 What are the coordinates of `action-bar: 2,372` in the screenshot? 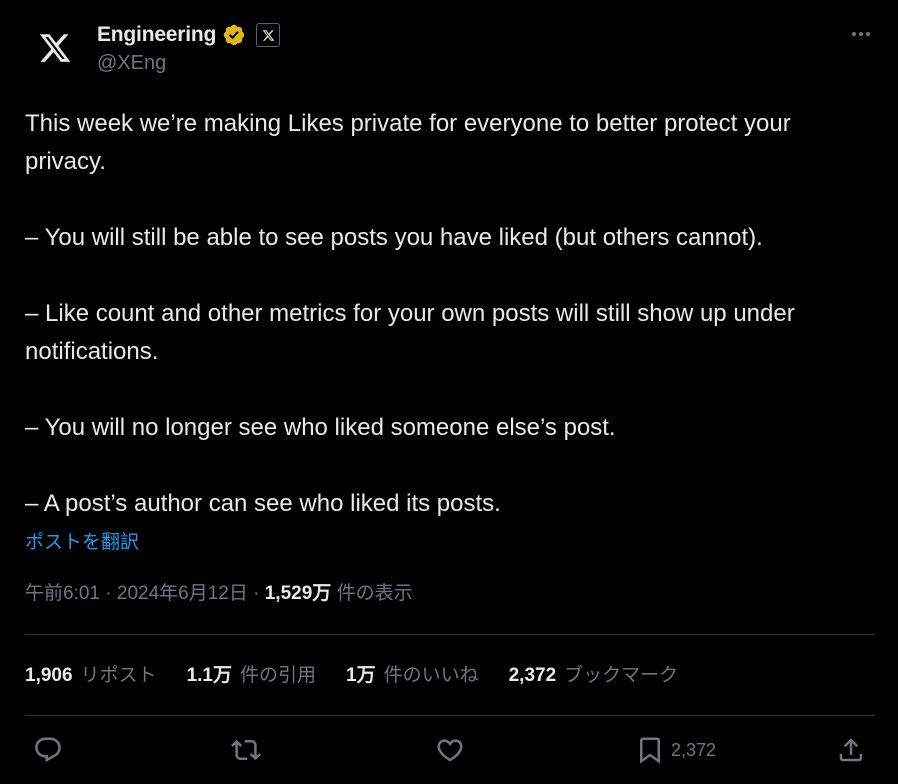 It's located at (450, 750).